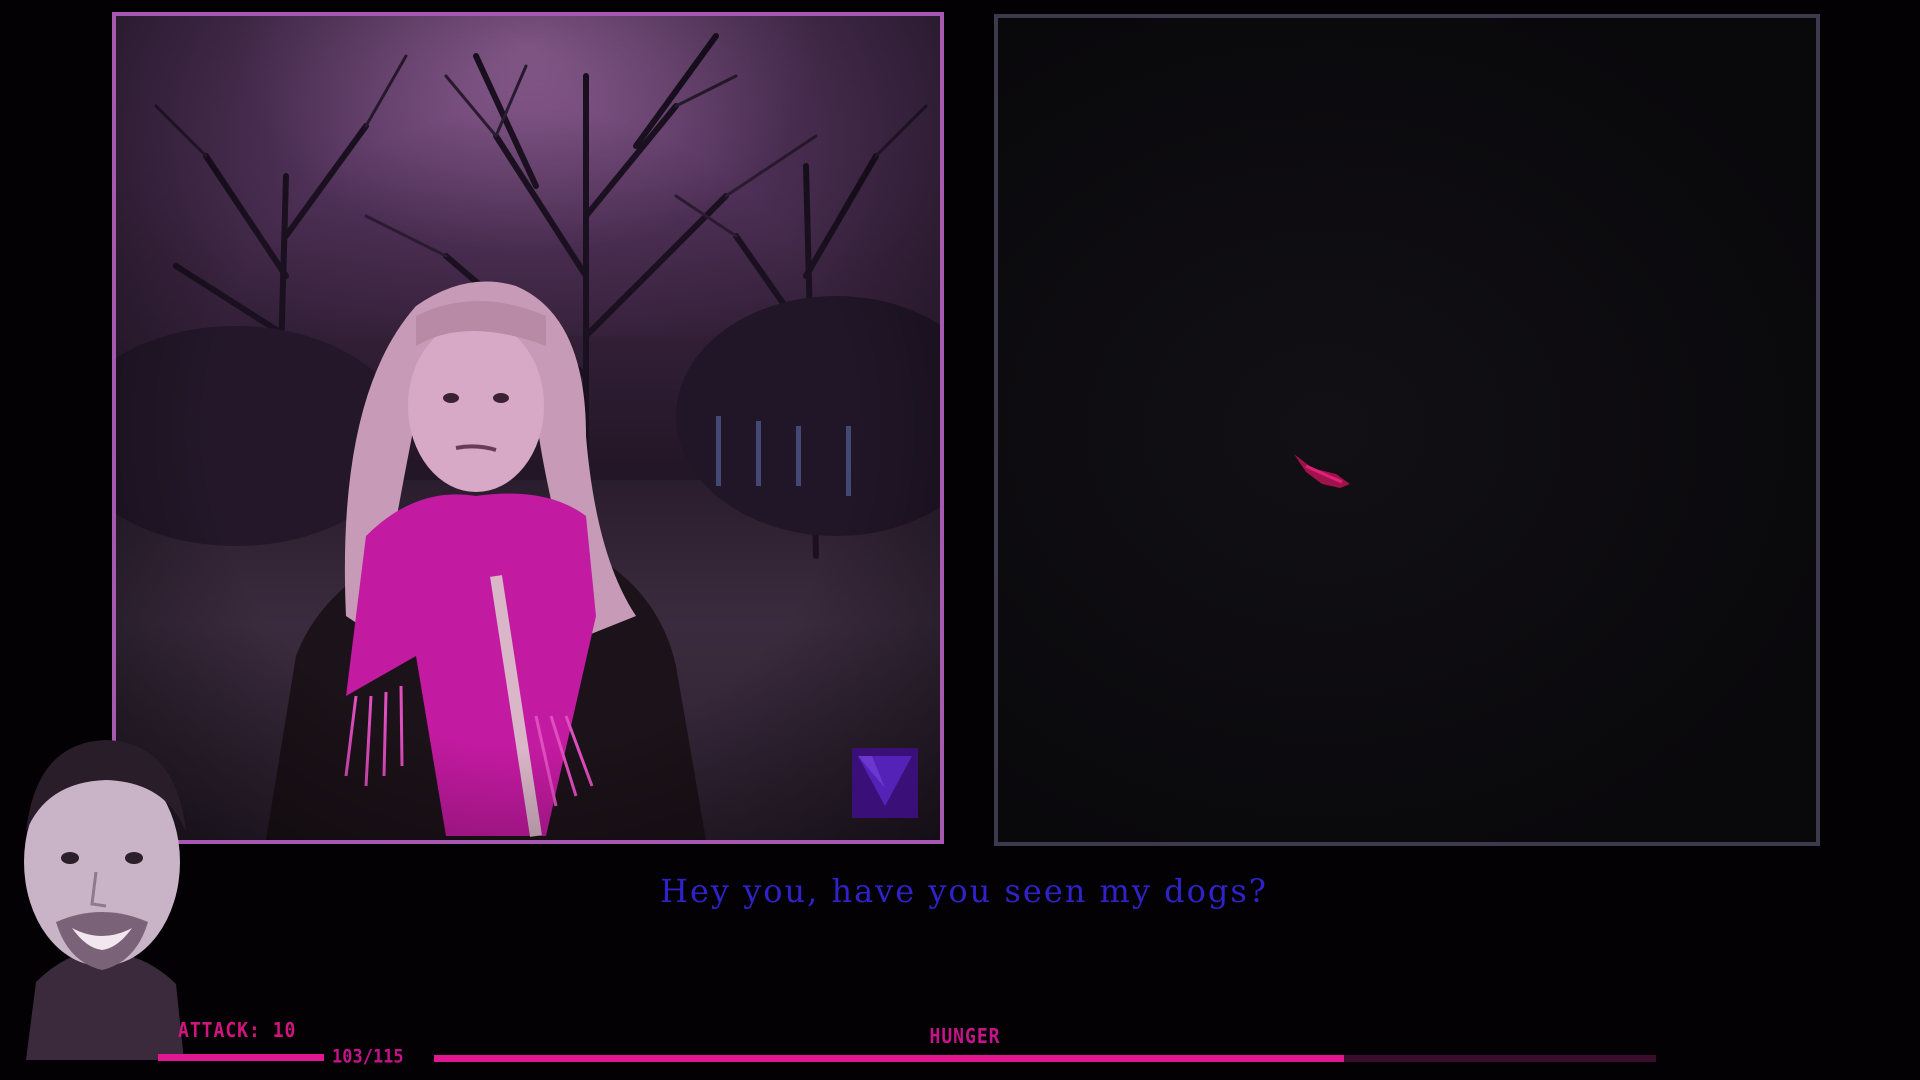  Describe the element at coordinates (368, 1057) in the screenshot. I see `health-value: 103/115` at that location.